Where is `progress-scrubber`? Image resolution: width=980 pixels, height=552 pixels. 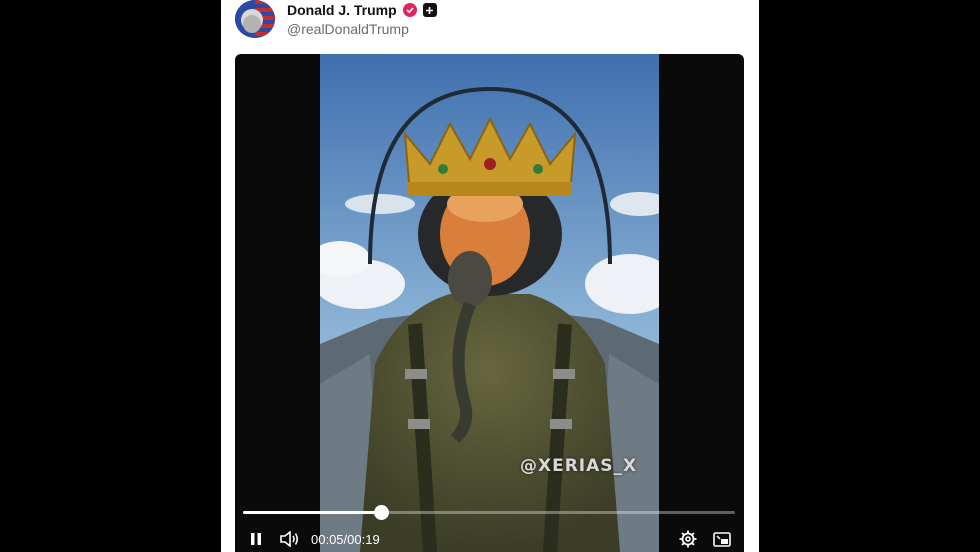
progress-scrubber is located at coordinates (381, 512).